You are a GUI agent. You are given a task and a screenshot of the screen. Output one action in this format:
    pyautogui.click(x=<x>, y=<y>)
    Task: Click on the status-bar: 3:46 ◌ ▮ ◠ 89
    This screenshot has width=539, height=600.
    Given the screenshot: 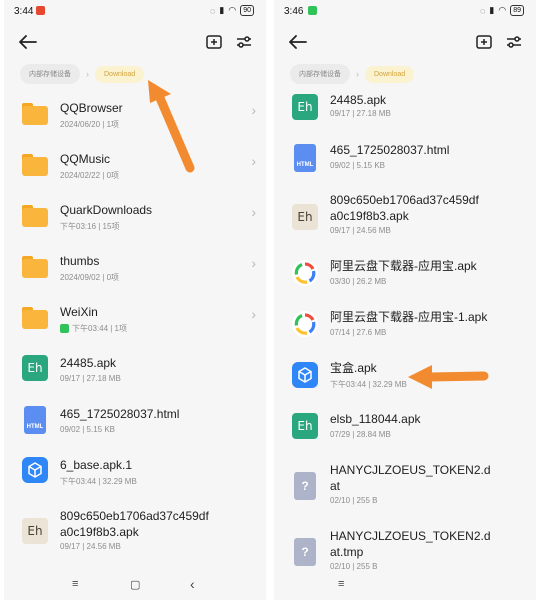 What is the action you would take?
    pyautogui.click(x=405, y=11)
    